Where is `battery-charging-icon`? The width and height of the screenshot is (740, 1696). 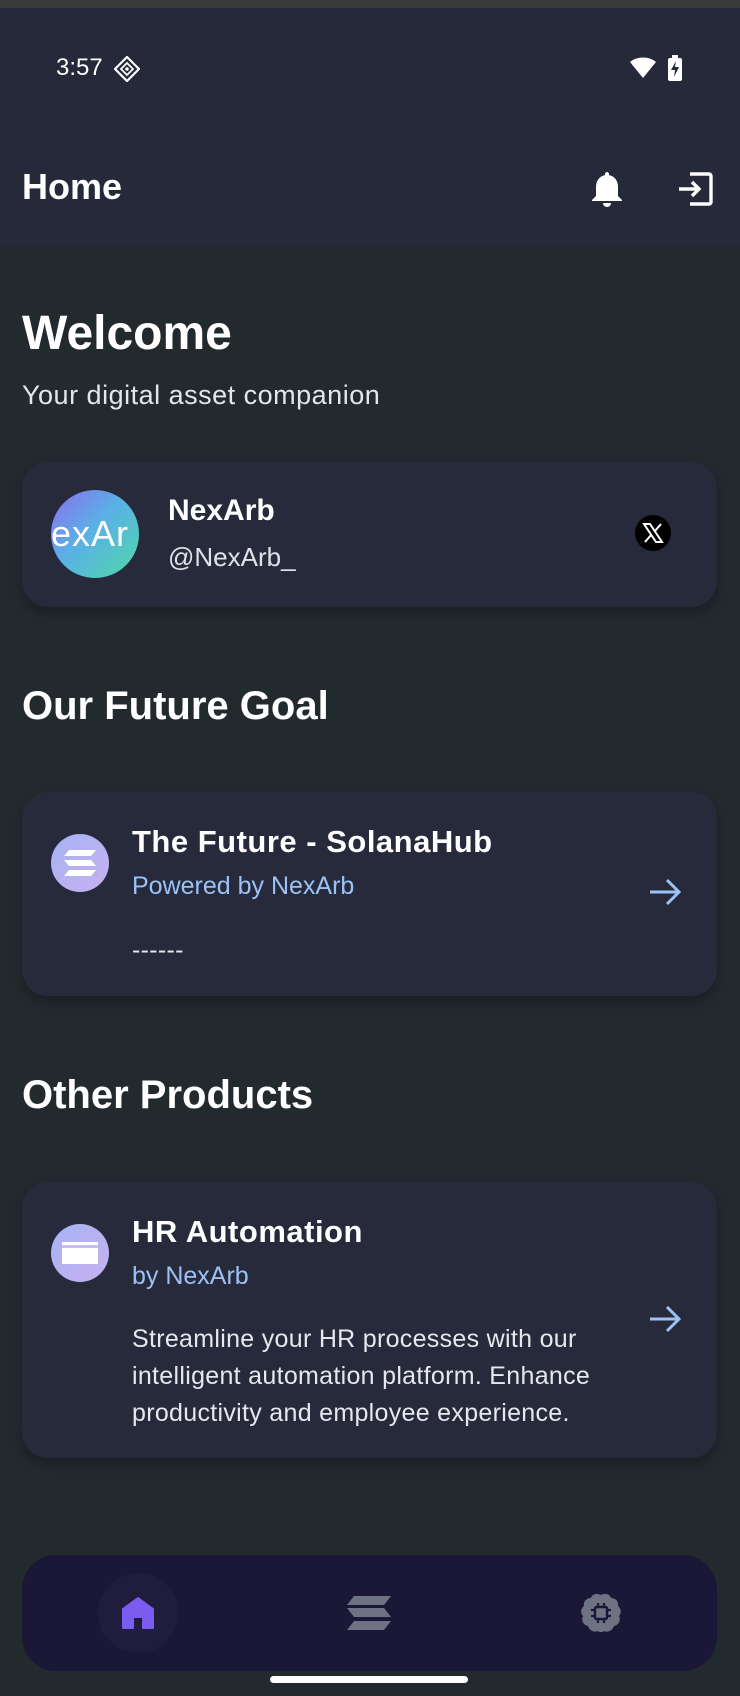
battery-charging-icon is located at coordinates (675, 68).